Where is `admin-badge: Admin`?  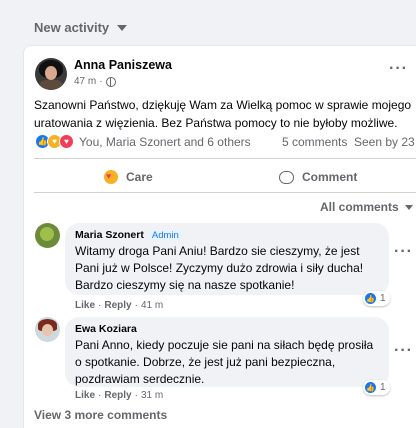
admin-badge: Admin is located at coordinates (165, 235).